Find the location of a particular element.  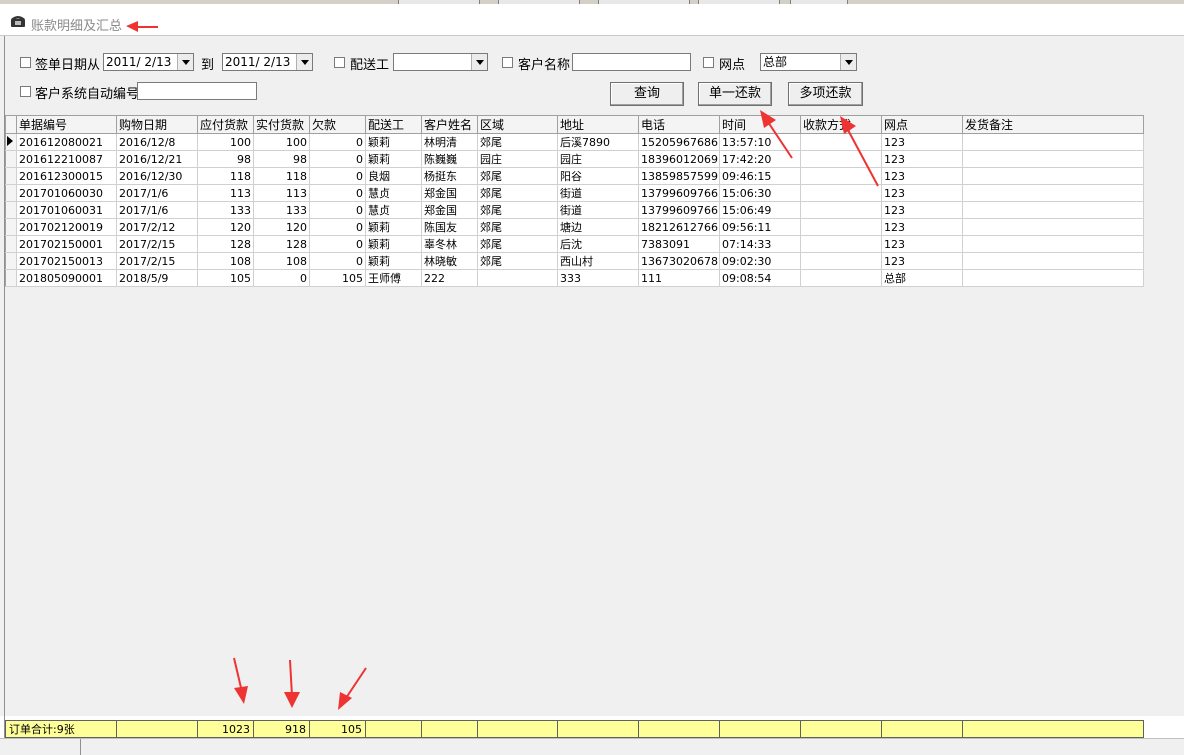

table-cell: 09:02:30 is located at coordinates (760, 261).